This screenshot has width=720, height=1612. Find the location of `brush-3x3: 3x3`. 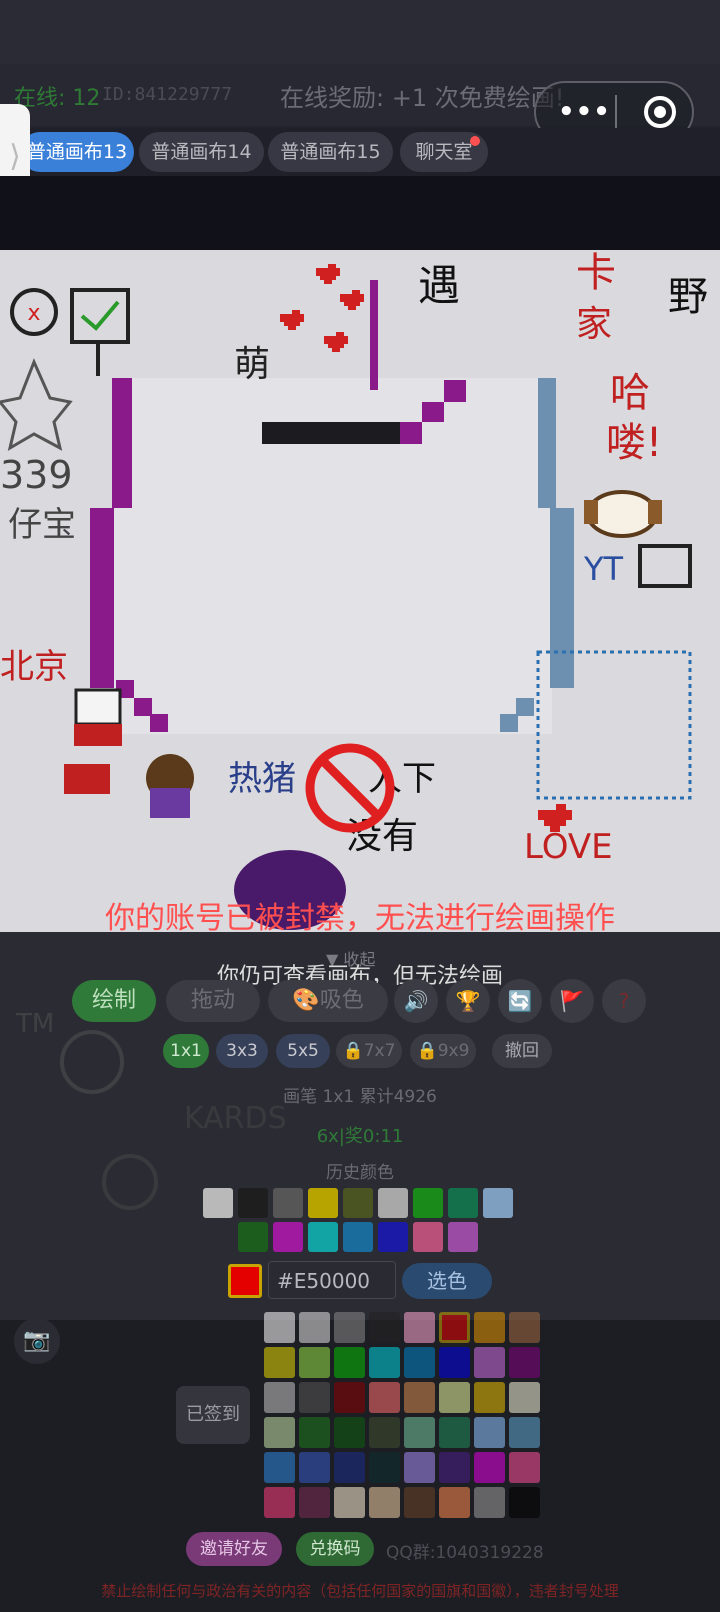

brush-3x3: 3x3 is located at coordinates (242, 1051).